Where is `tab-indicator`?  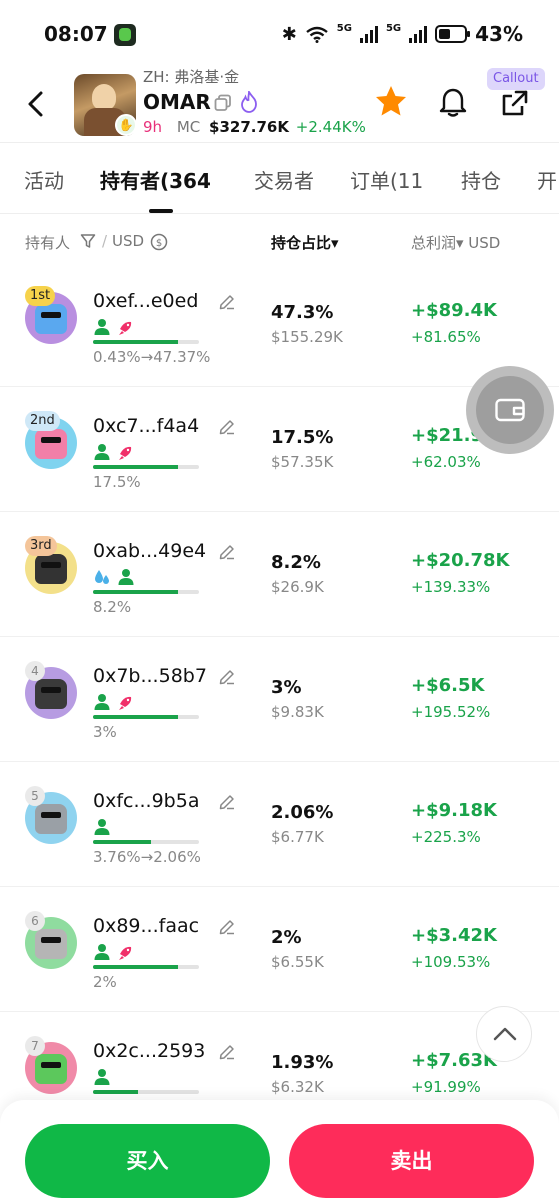 tab-indicator is located at coordinates (161, 211).